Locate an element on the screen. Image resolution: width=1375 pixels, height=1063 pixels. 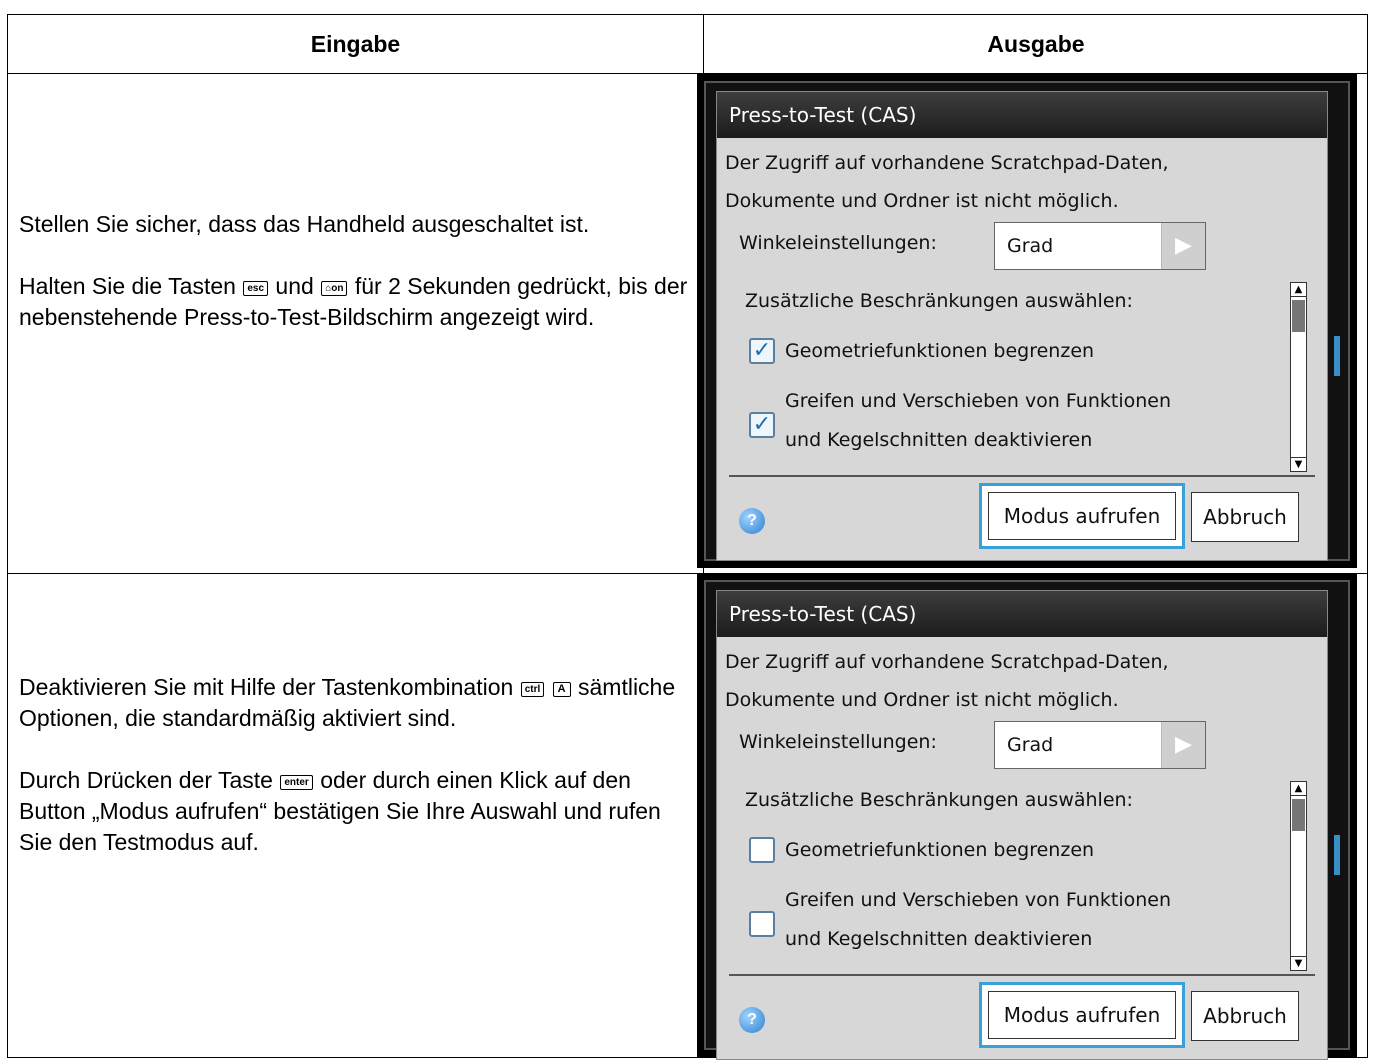
enter-key-icon: enter is located at coordinates (296, 782).